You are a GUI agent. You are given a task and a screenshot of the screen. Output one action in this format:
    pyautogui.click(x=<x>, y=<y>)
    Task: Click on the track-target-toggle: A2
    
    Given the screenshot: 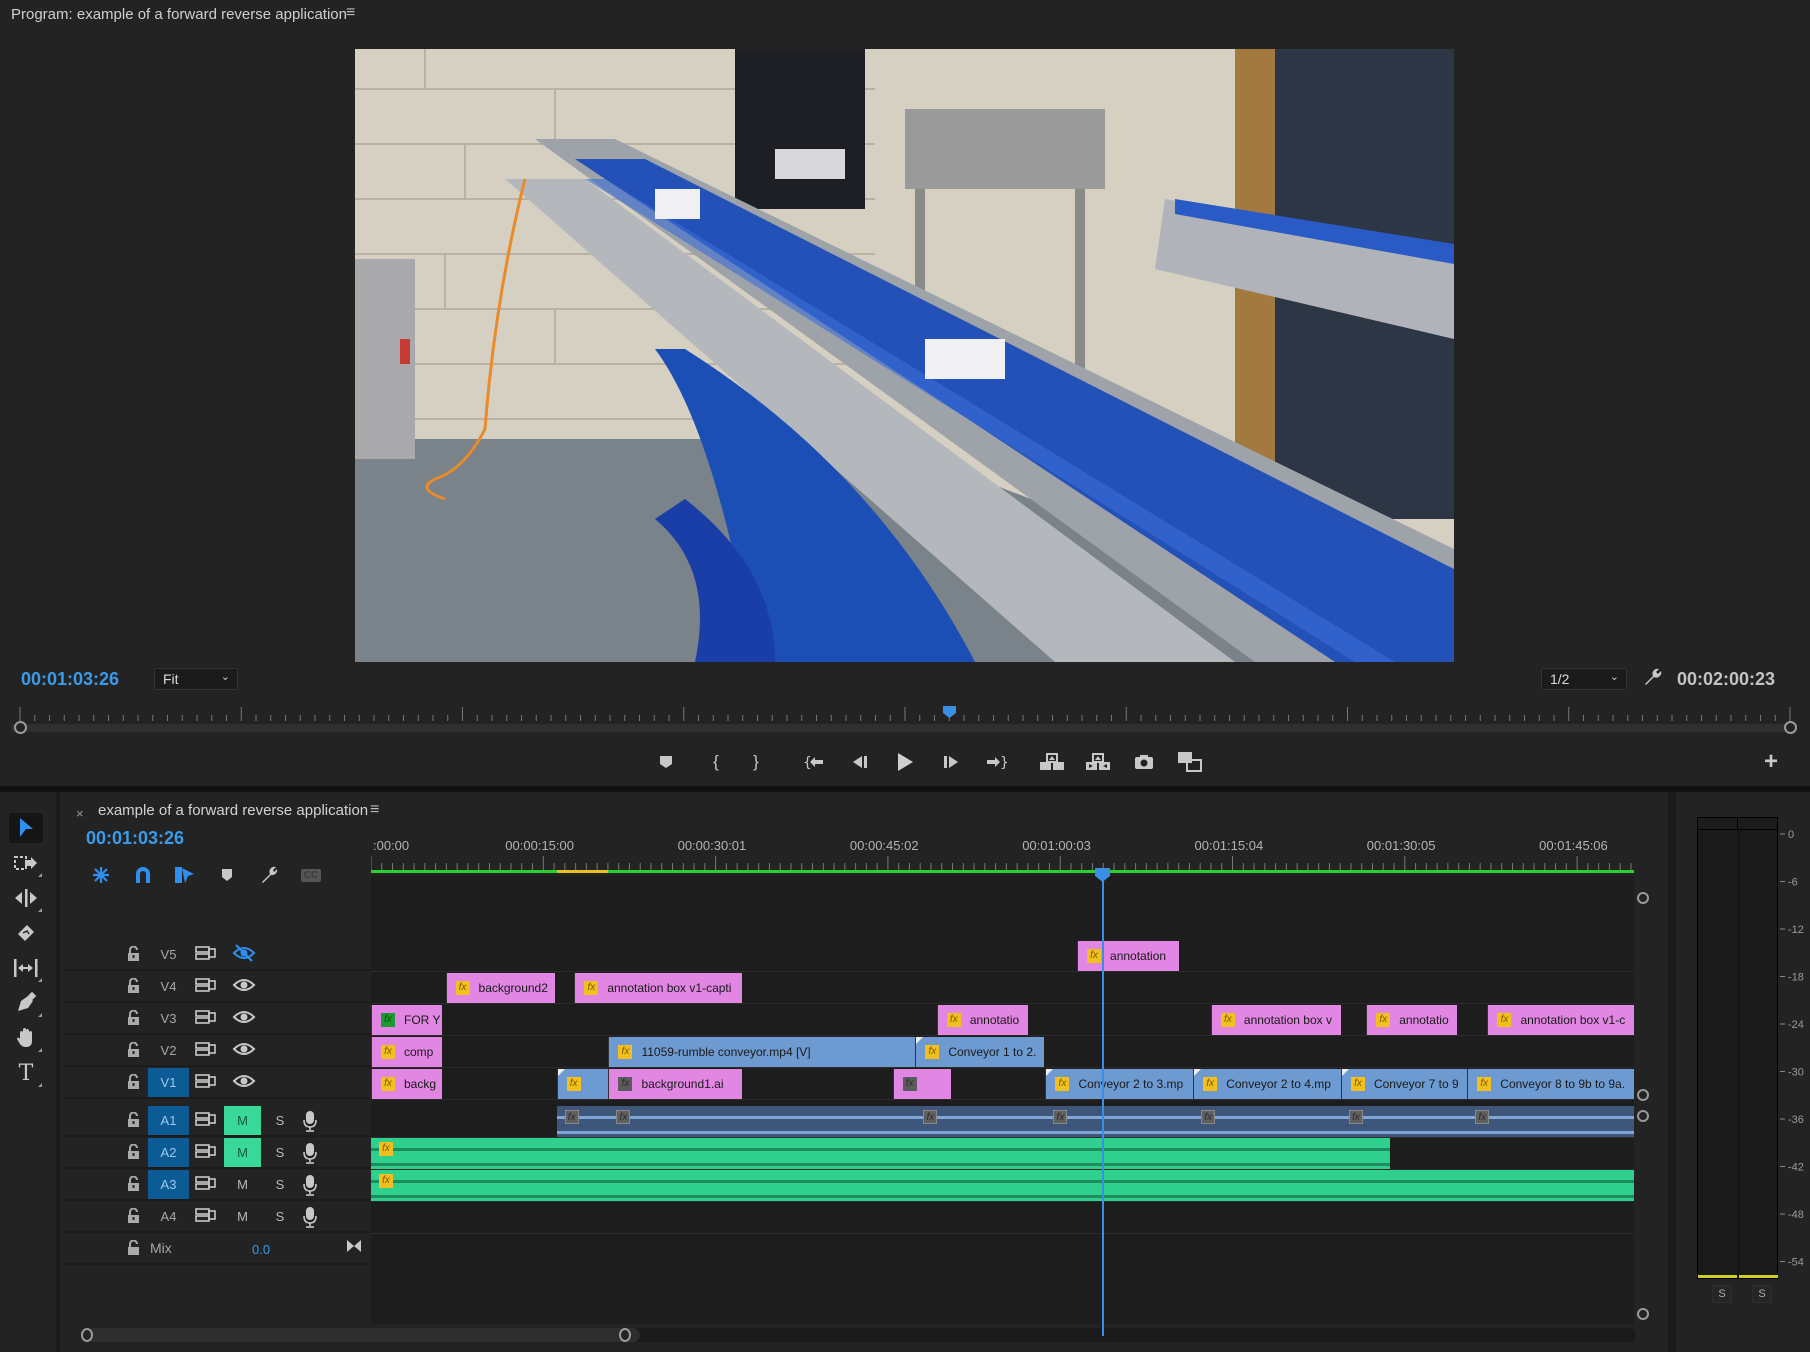 What is the action you would take?
    pyautogui.click(x=168, y=1152)
    